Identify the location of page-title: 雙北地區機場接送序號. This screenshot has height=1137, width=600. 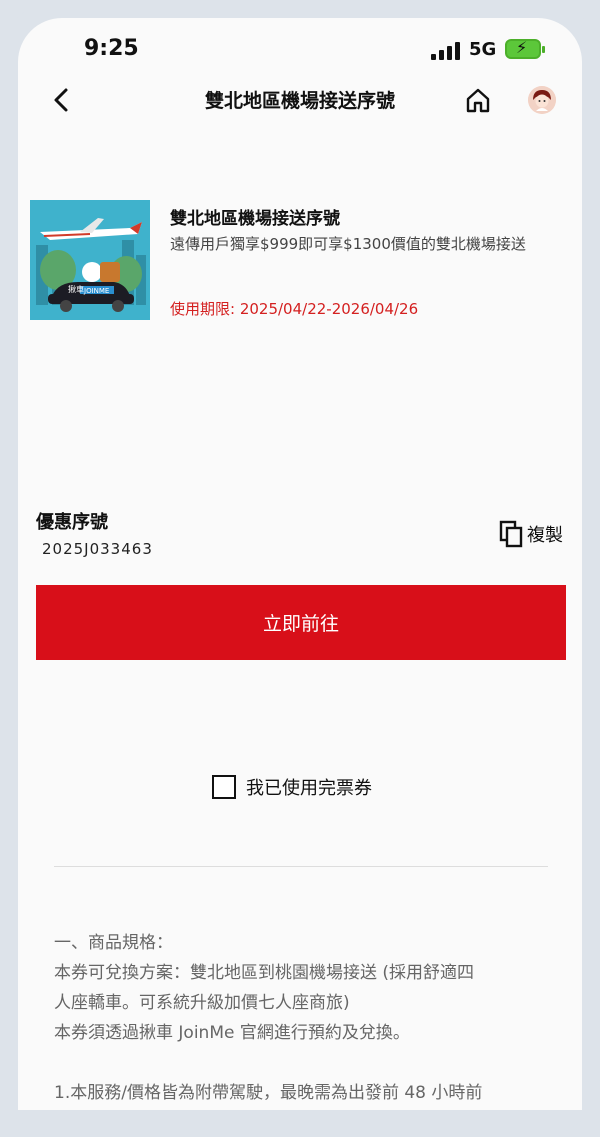
(299, 101).